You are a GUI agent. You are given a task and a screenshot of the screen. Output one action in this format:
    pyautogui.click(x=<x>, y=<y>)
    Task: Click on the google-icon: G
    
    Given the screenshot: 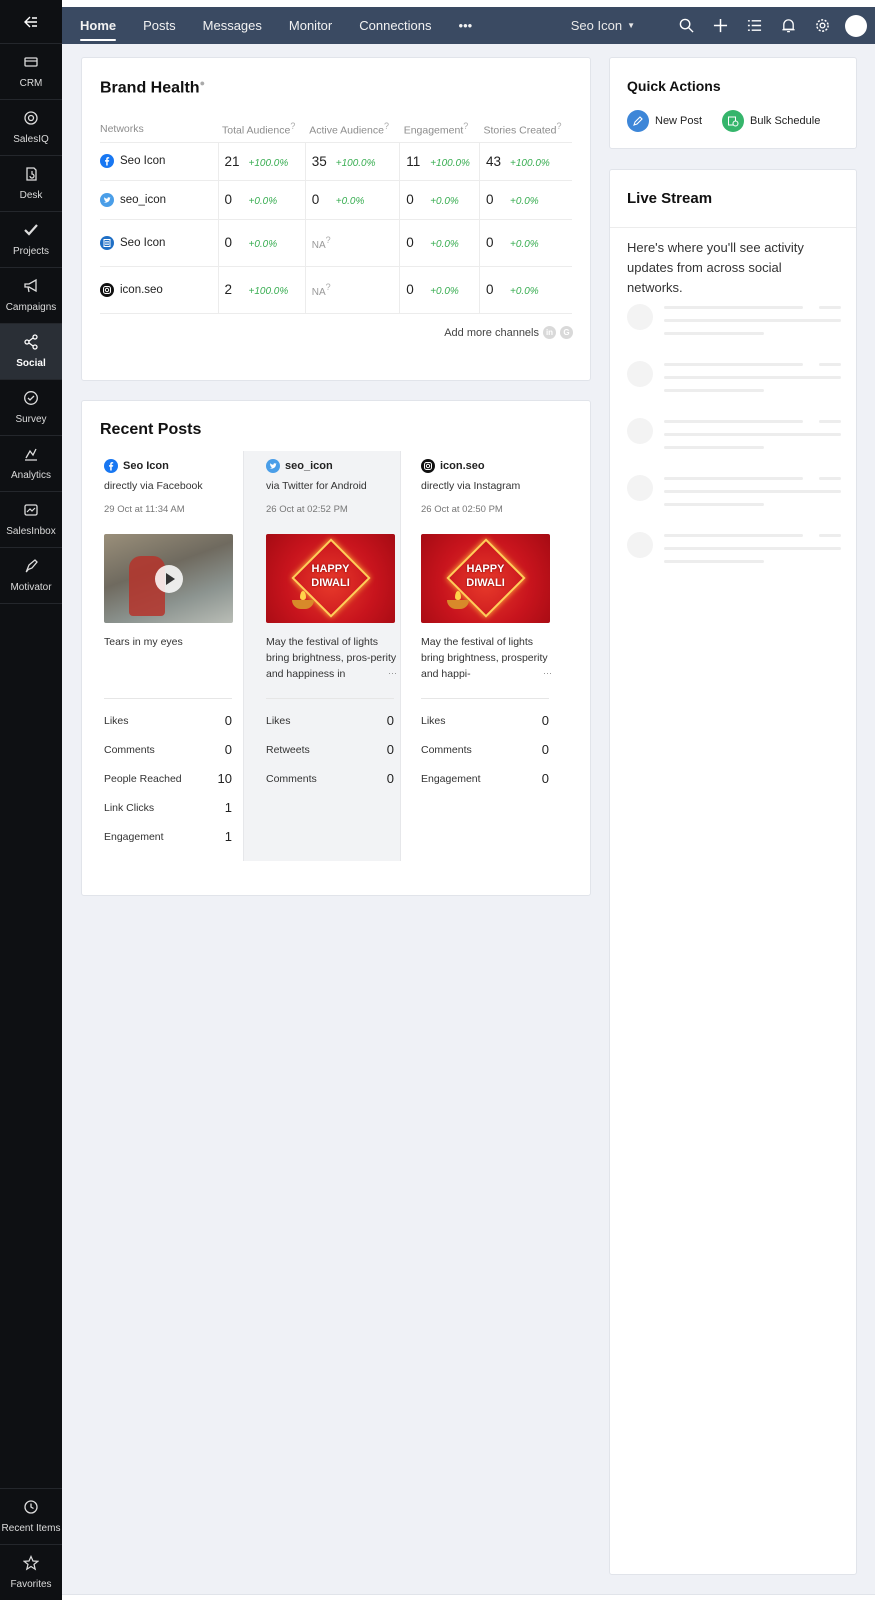 What is the action you would take?
    pyautogui.click(x=566, y=332)
    